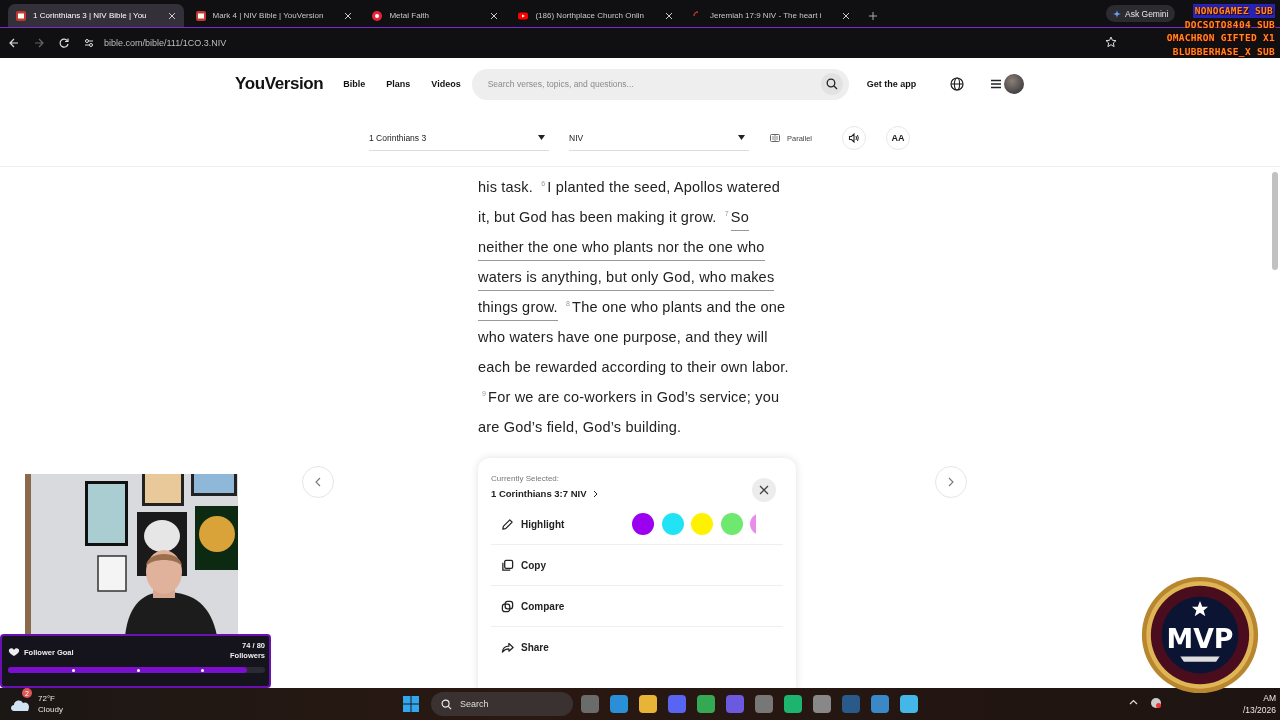  I want to click on columns-icon, so click(775, 138).